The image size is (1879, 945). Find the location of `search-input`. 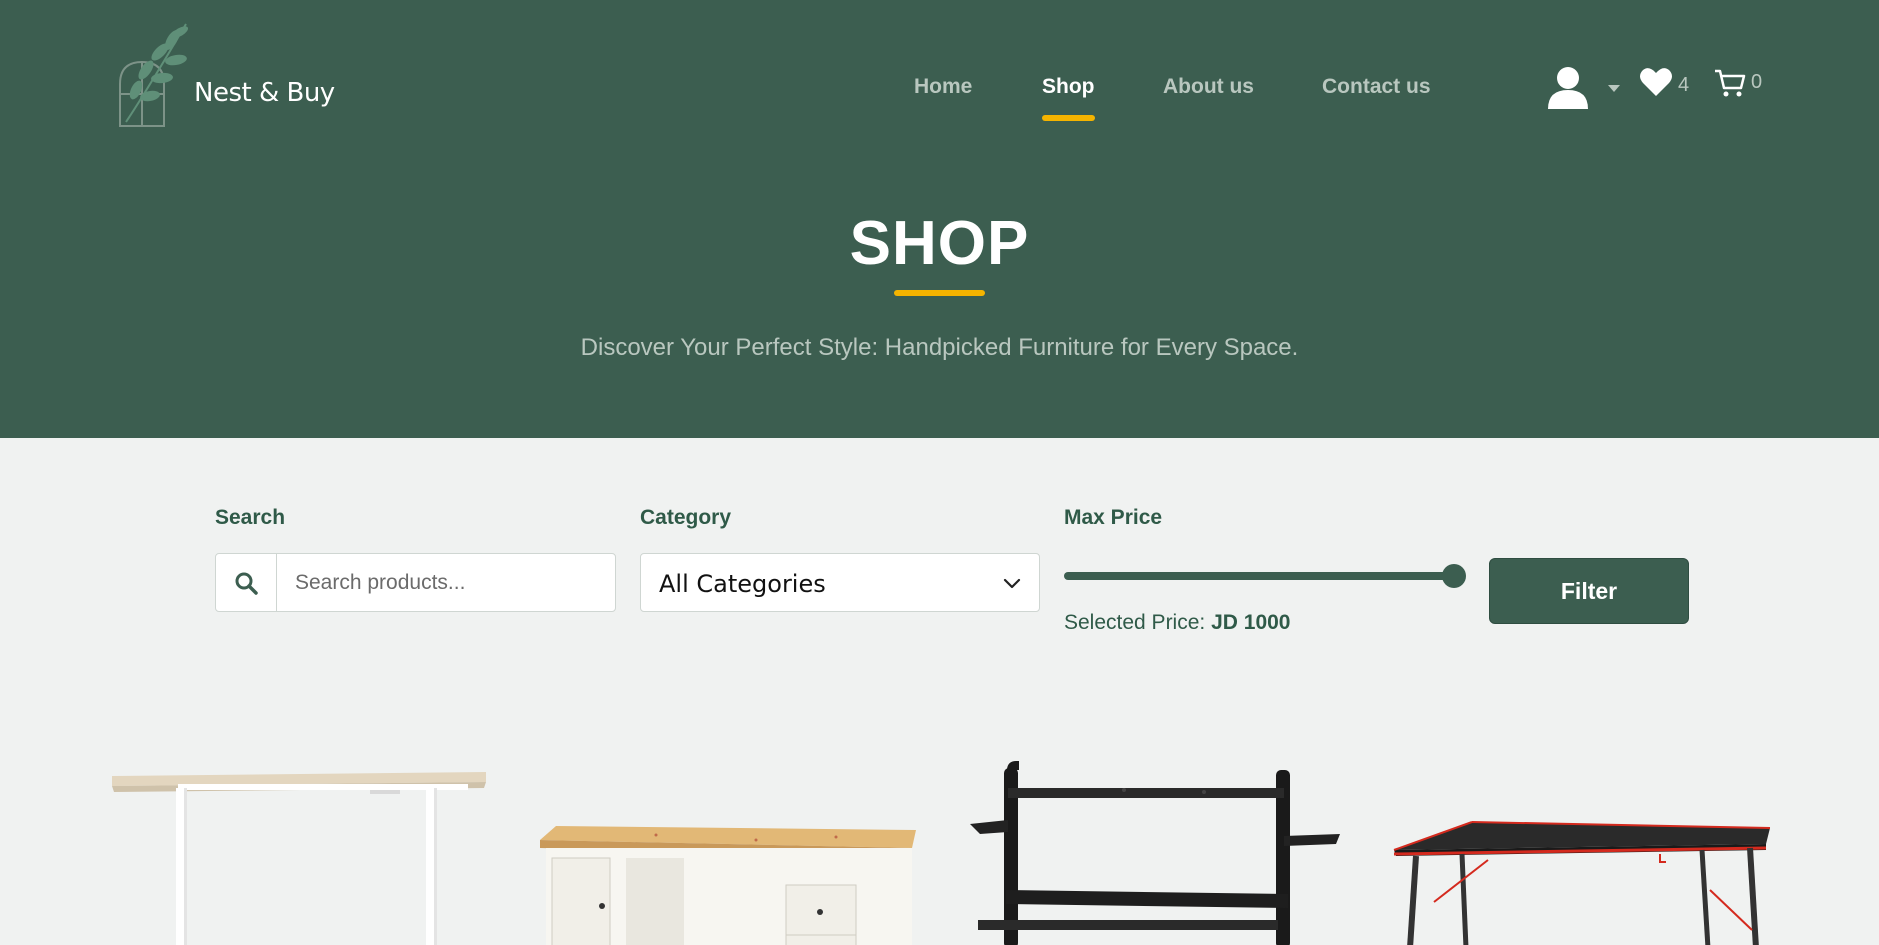

search-input is located at coordinates (446, 582).